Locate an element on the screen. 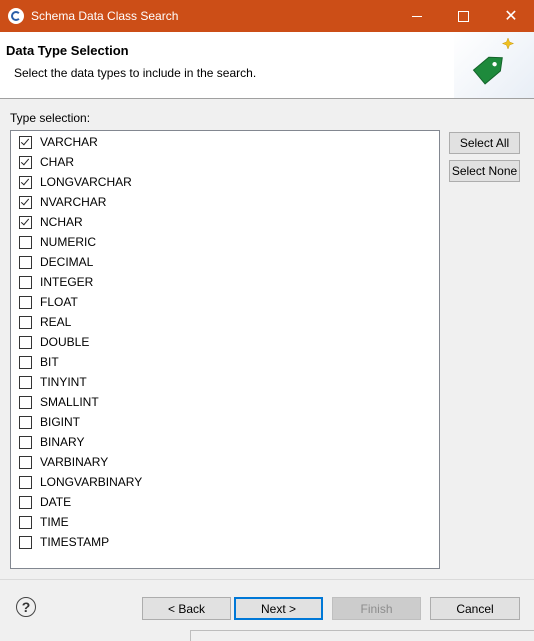 Image resolution: width=534 pixels, height=641 pixels. list-item: NVARCHAR is located at coordinates (225, 202).